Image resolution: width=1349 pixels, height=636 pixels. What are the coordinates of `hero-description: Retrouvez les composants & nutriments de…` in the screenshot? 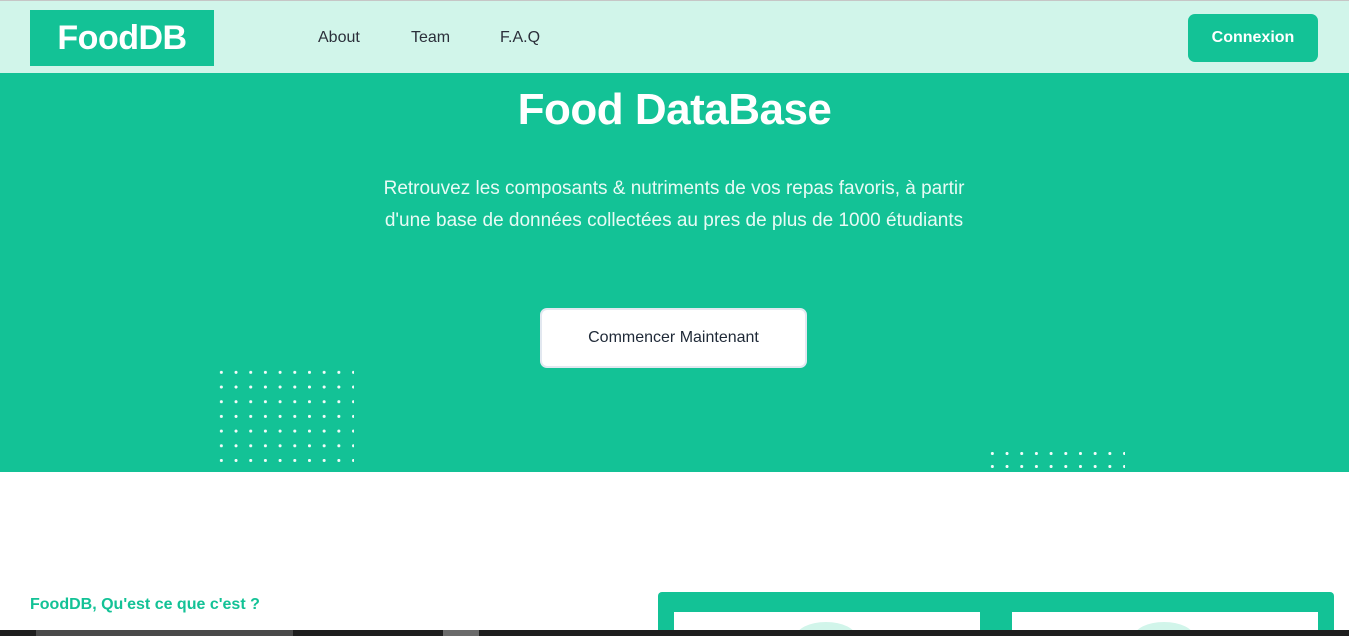 It's located at (674, 204).